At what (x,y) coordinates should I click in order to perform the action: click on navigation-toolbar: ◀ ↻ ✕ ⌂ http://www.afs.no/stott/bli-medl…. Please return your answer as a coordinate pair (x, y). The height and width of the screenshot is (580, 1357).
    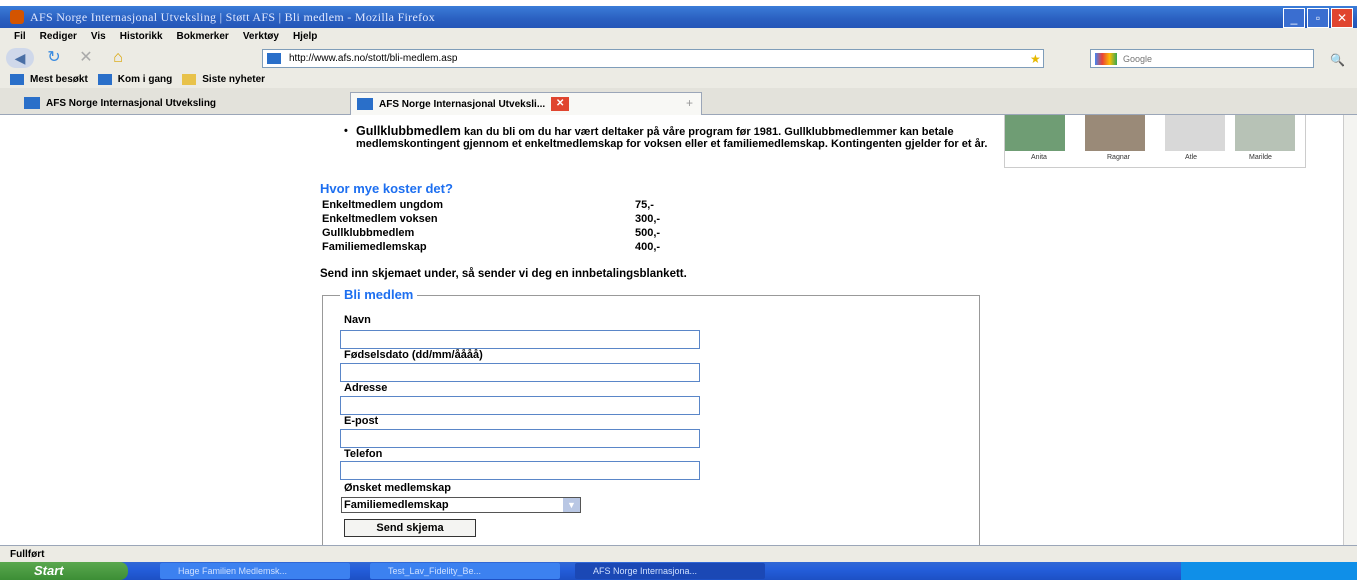
    Looking at the image, I should click on (678, 58).